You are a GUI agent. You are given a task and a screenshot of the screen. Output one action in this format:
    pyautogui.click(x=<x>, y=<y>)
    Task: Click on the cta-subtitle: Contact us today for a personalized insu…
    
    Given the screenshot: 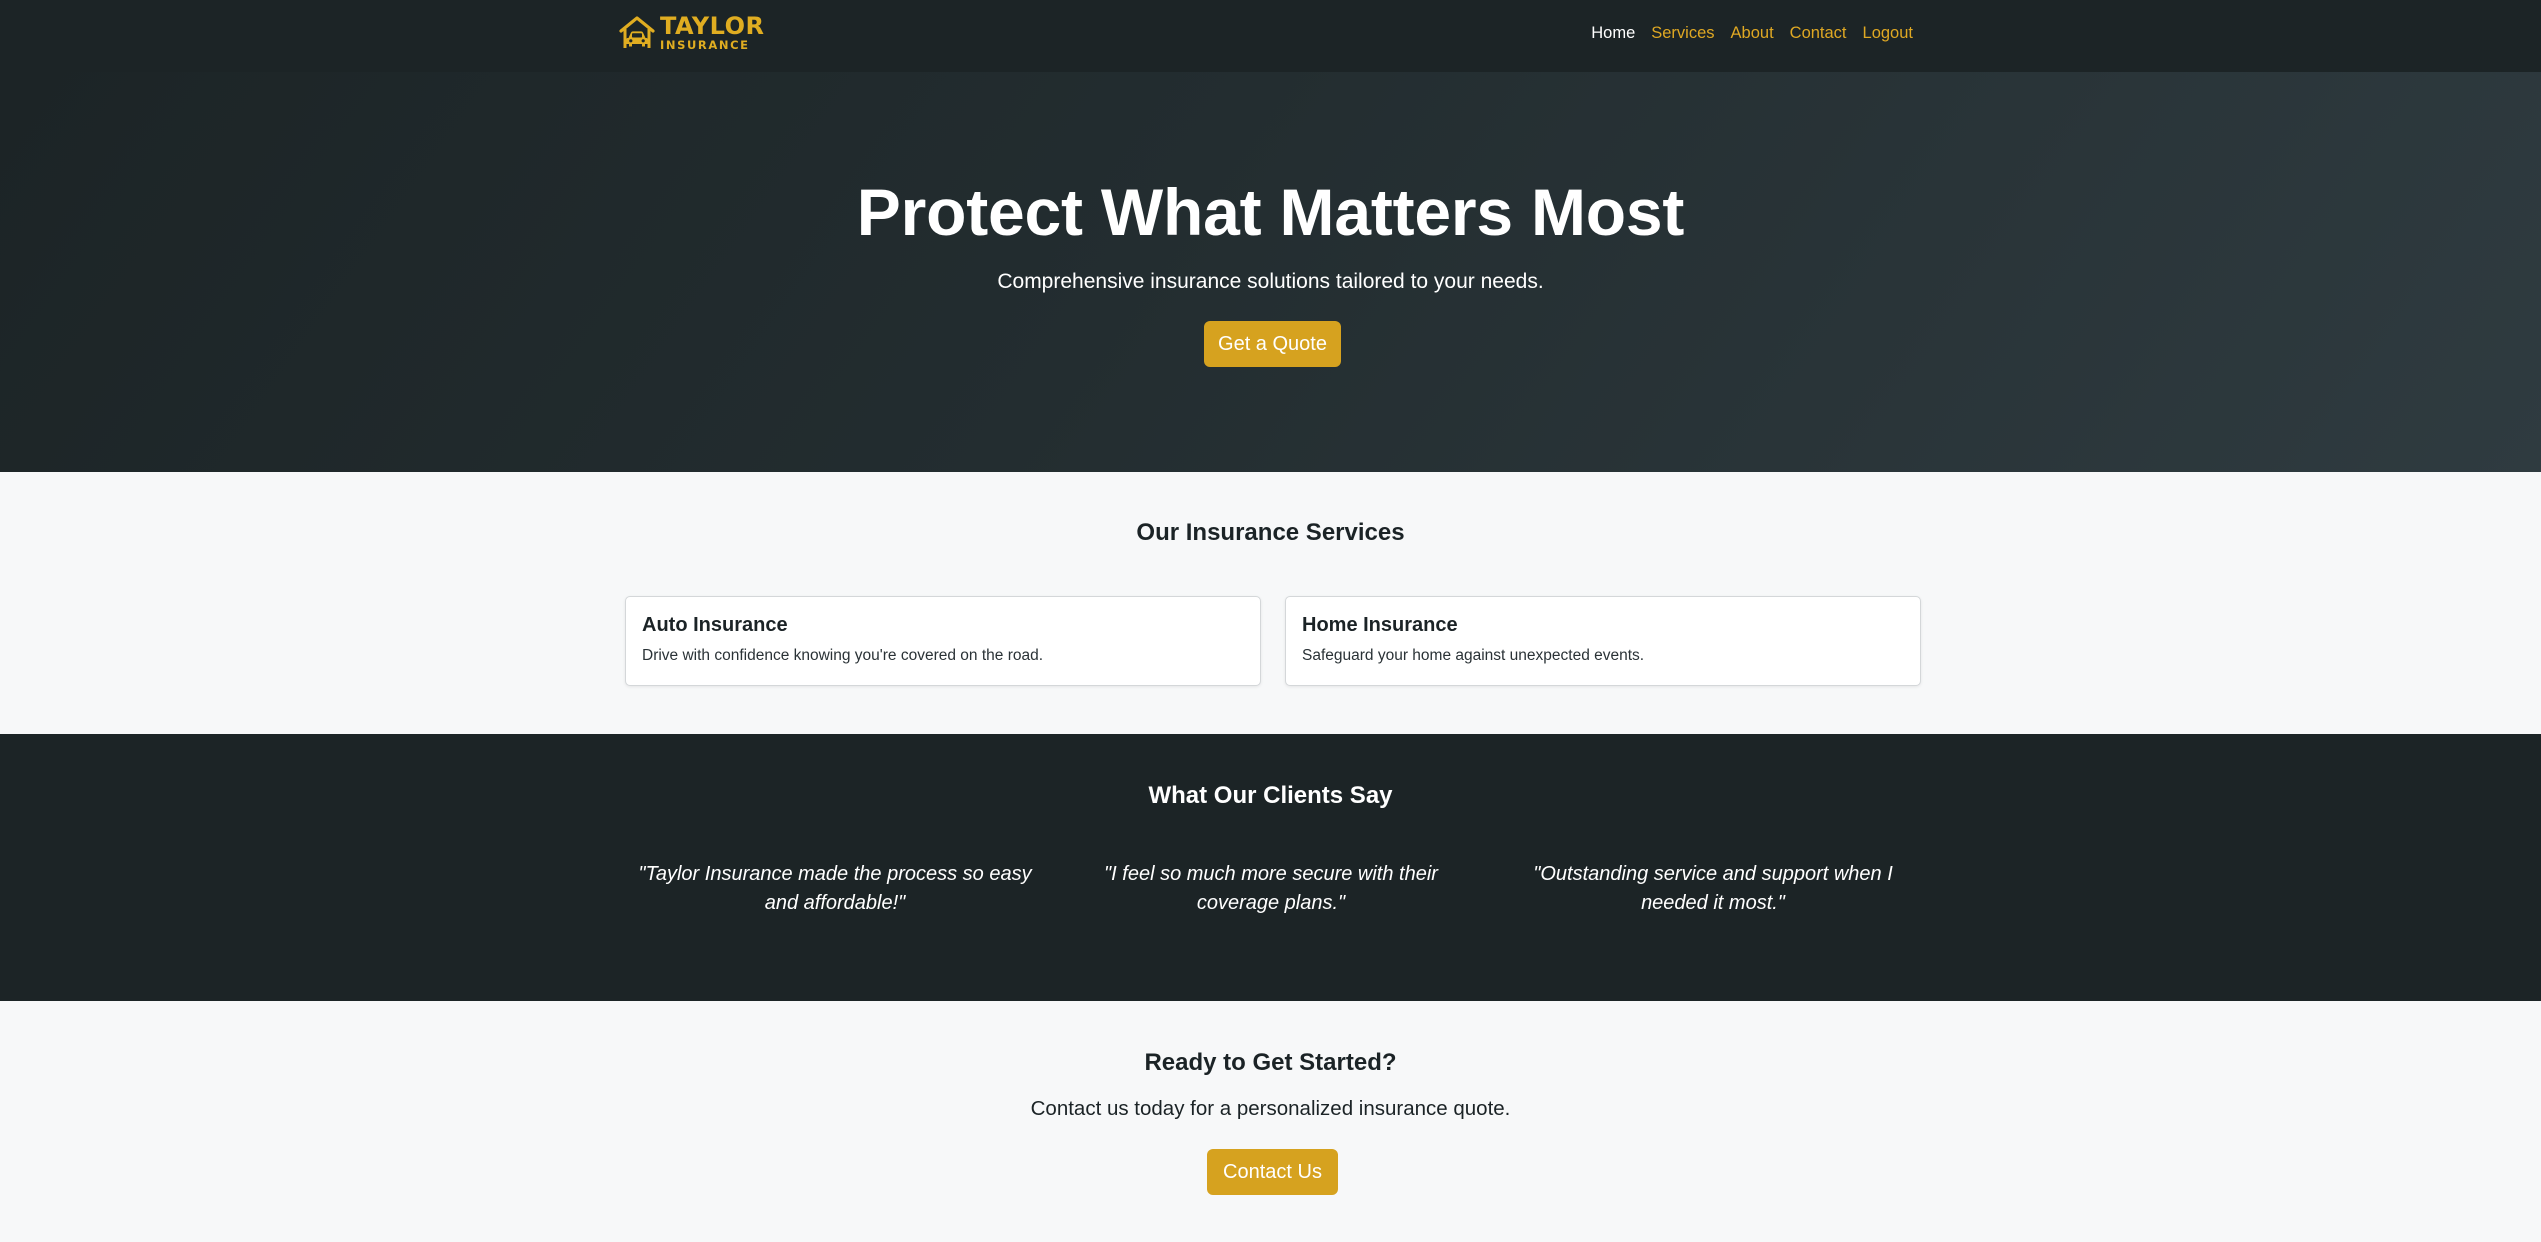 What is the action you would take?
    pyautogui.click(x=1270, y=1108)
    